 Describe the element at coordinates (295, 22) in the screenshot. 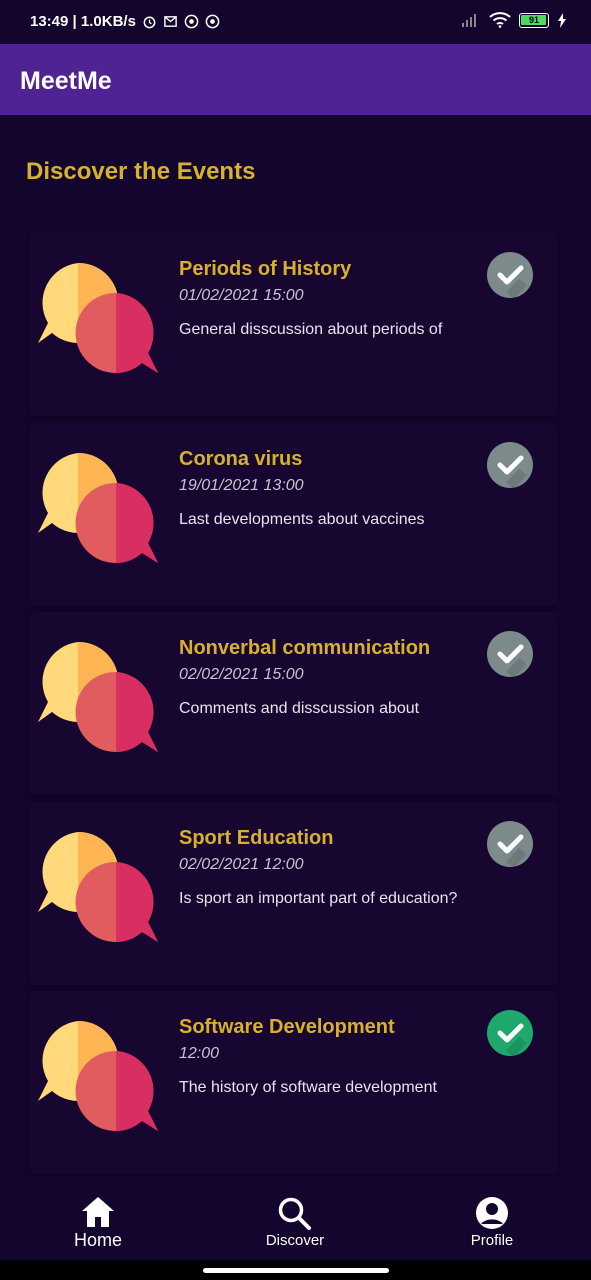

I see `status-bar: 13:49 | 1.0KB/s 91` at that location.